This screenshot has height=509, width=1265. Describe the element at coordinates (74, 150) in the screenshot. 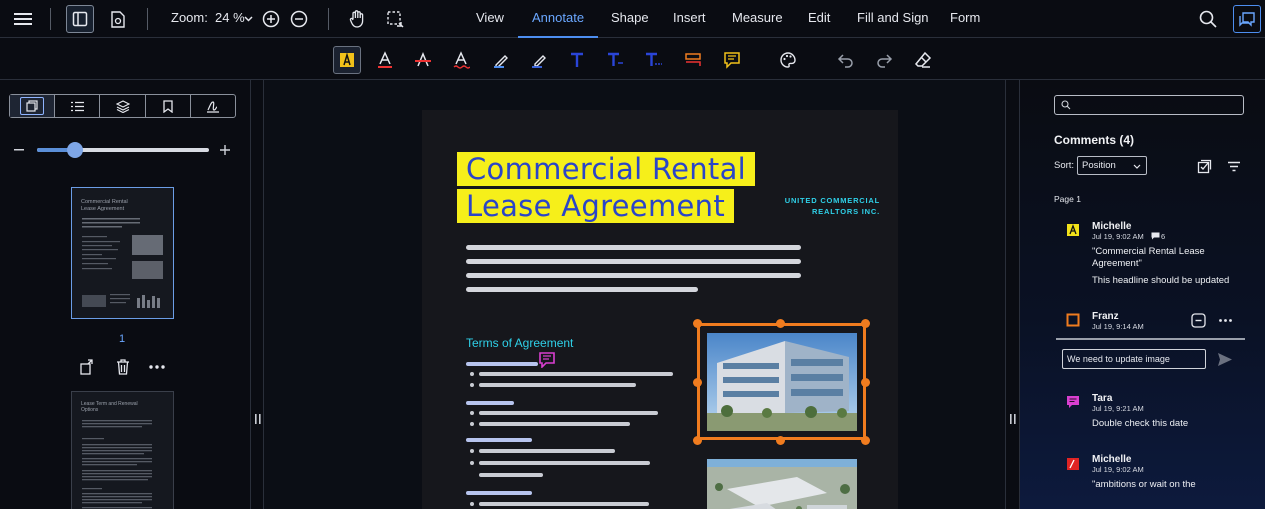

I see `slider-handle` at that location.